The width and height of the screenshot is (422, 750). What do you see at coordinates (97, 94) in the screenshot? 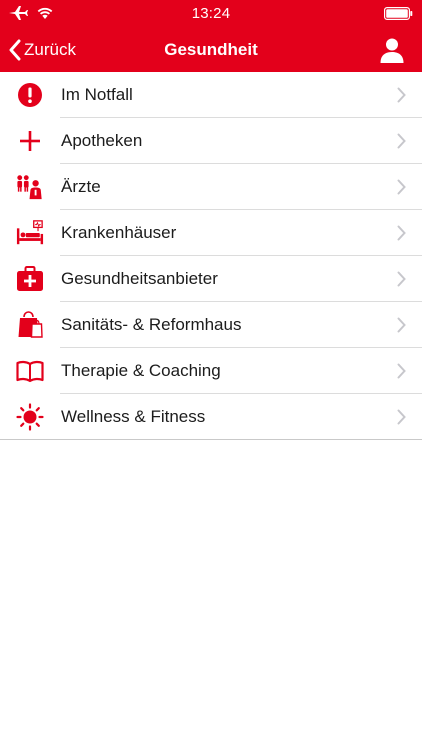
I see `list-item-label: Im Notfall` at bounding box center [97, 94].